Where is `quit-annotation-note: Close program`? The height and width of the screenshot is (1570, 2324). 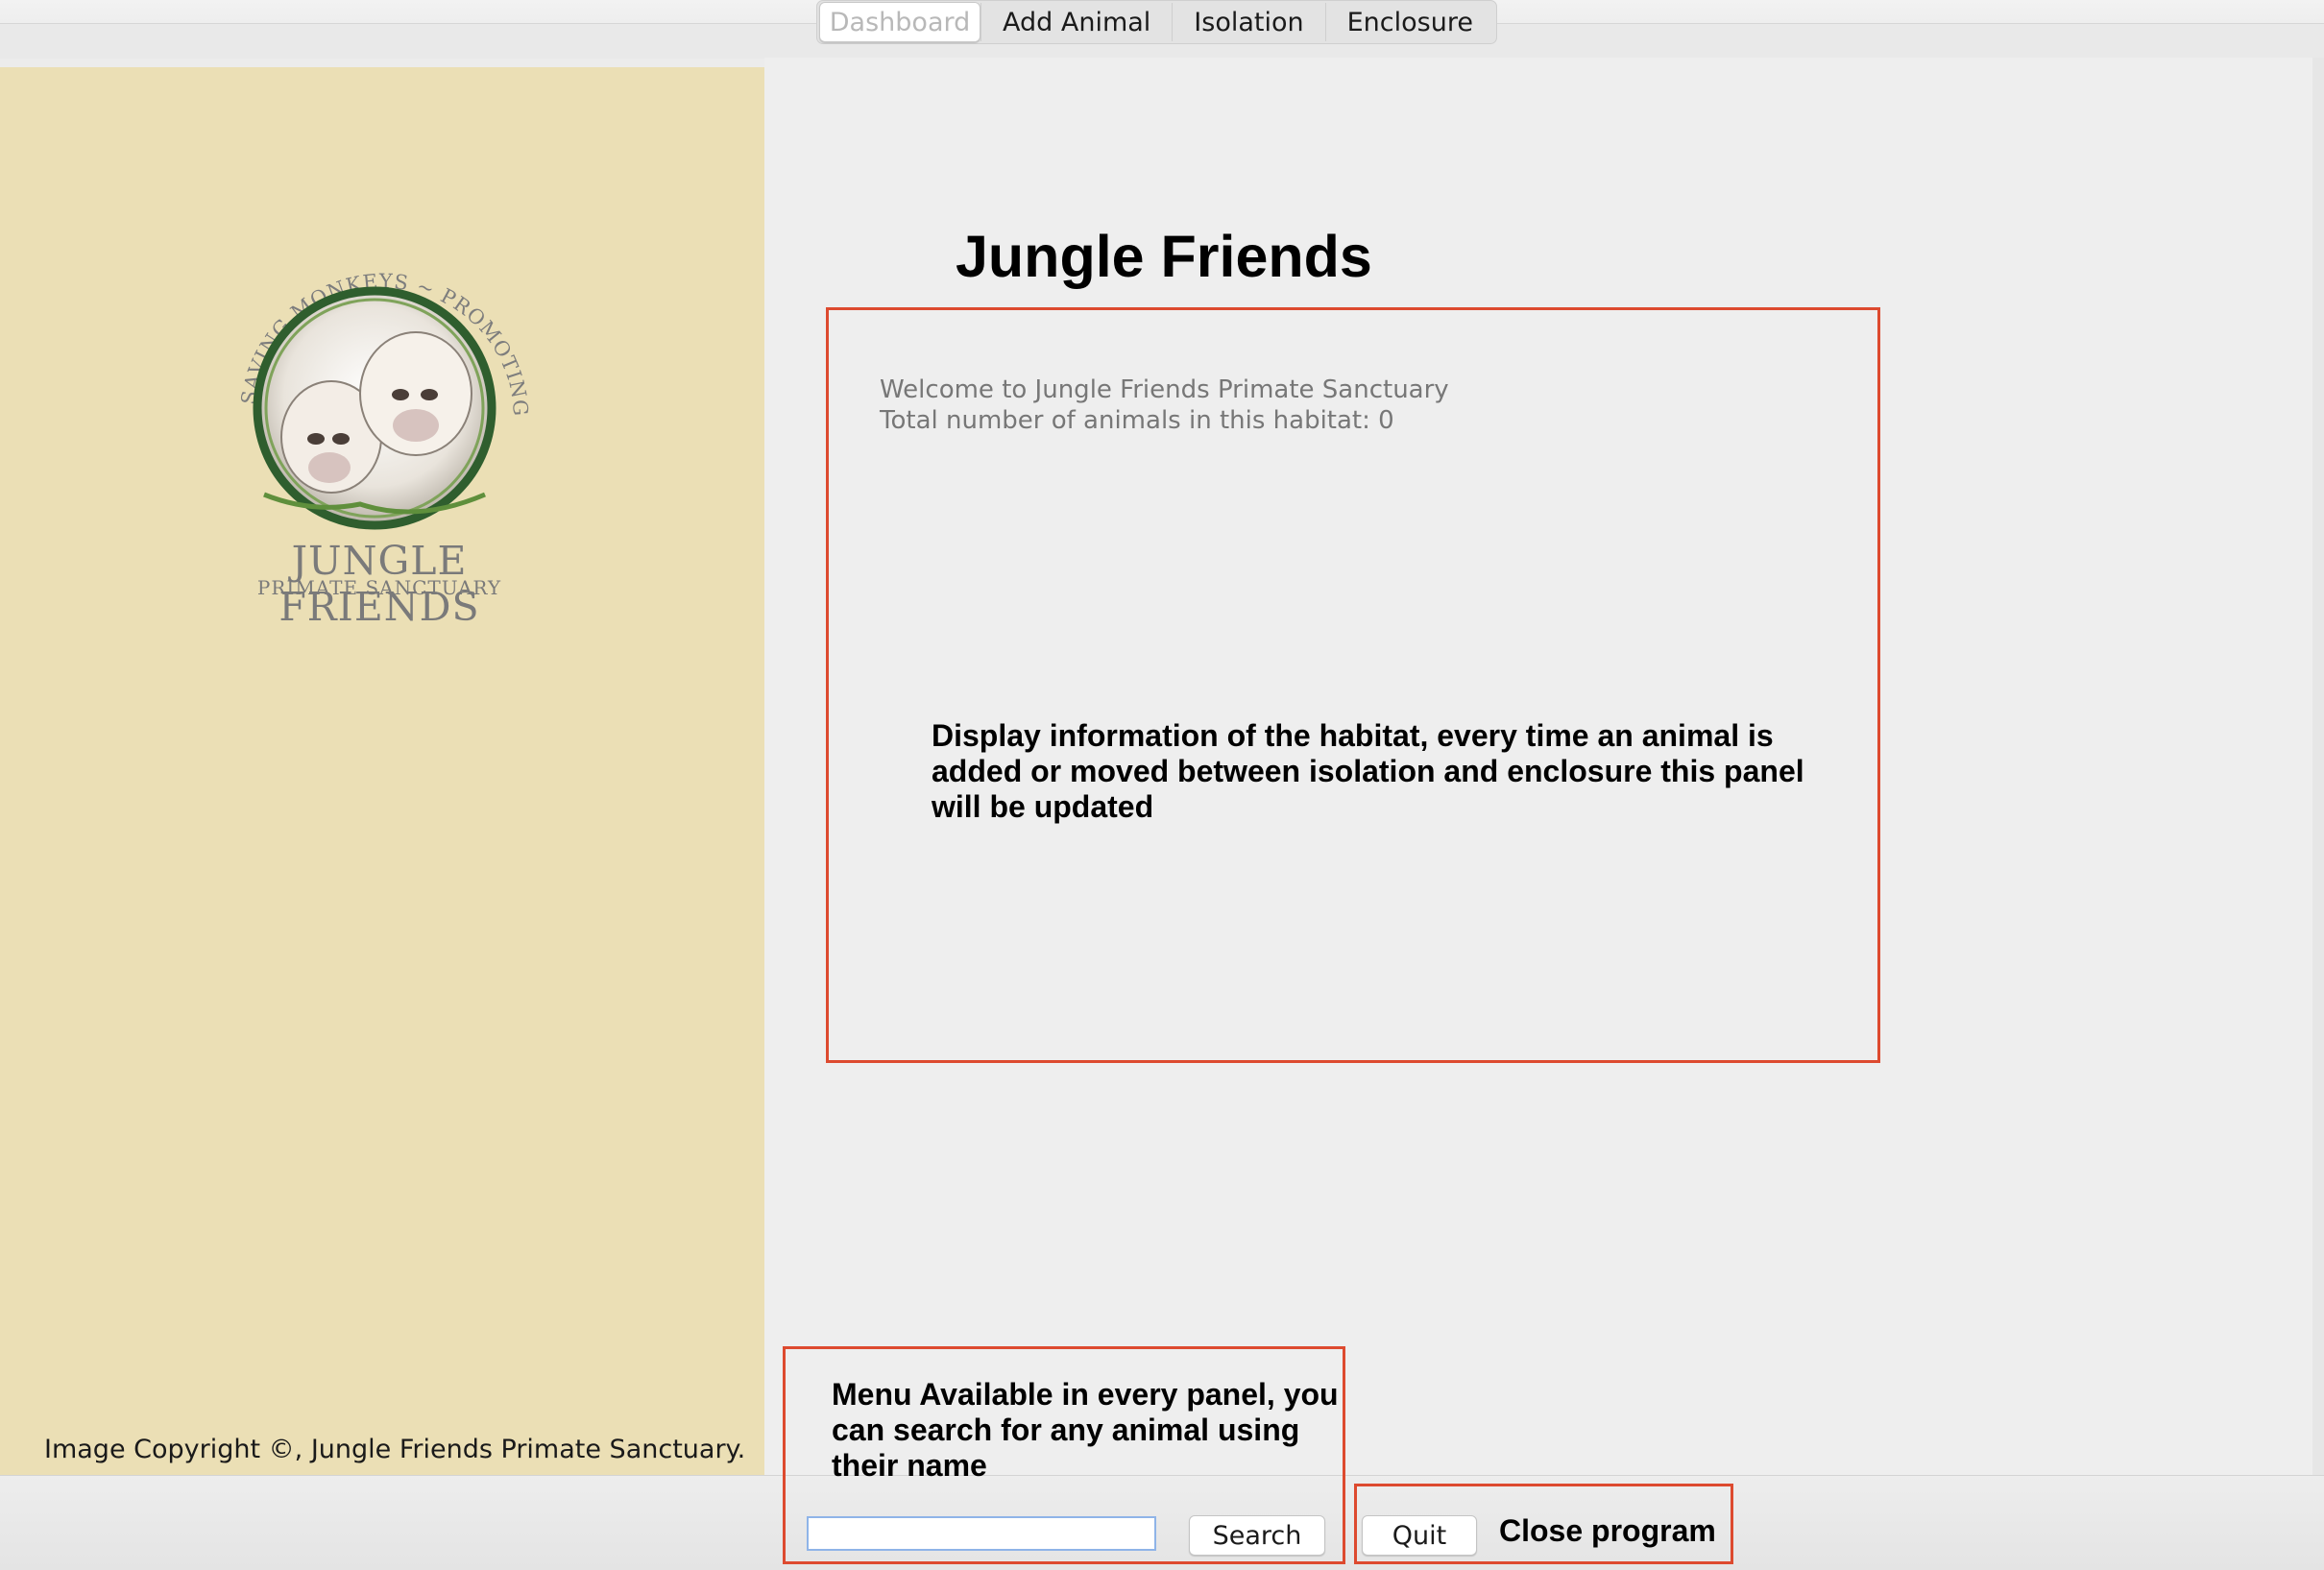
quit-annotation-note: Close program is located at coordinates (1607, 1531).